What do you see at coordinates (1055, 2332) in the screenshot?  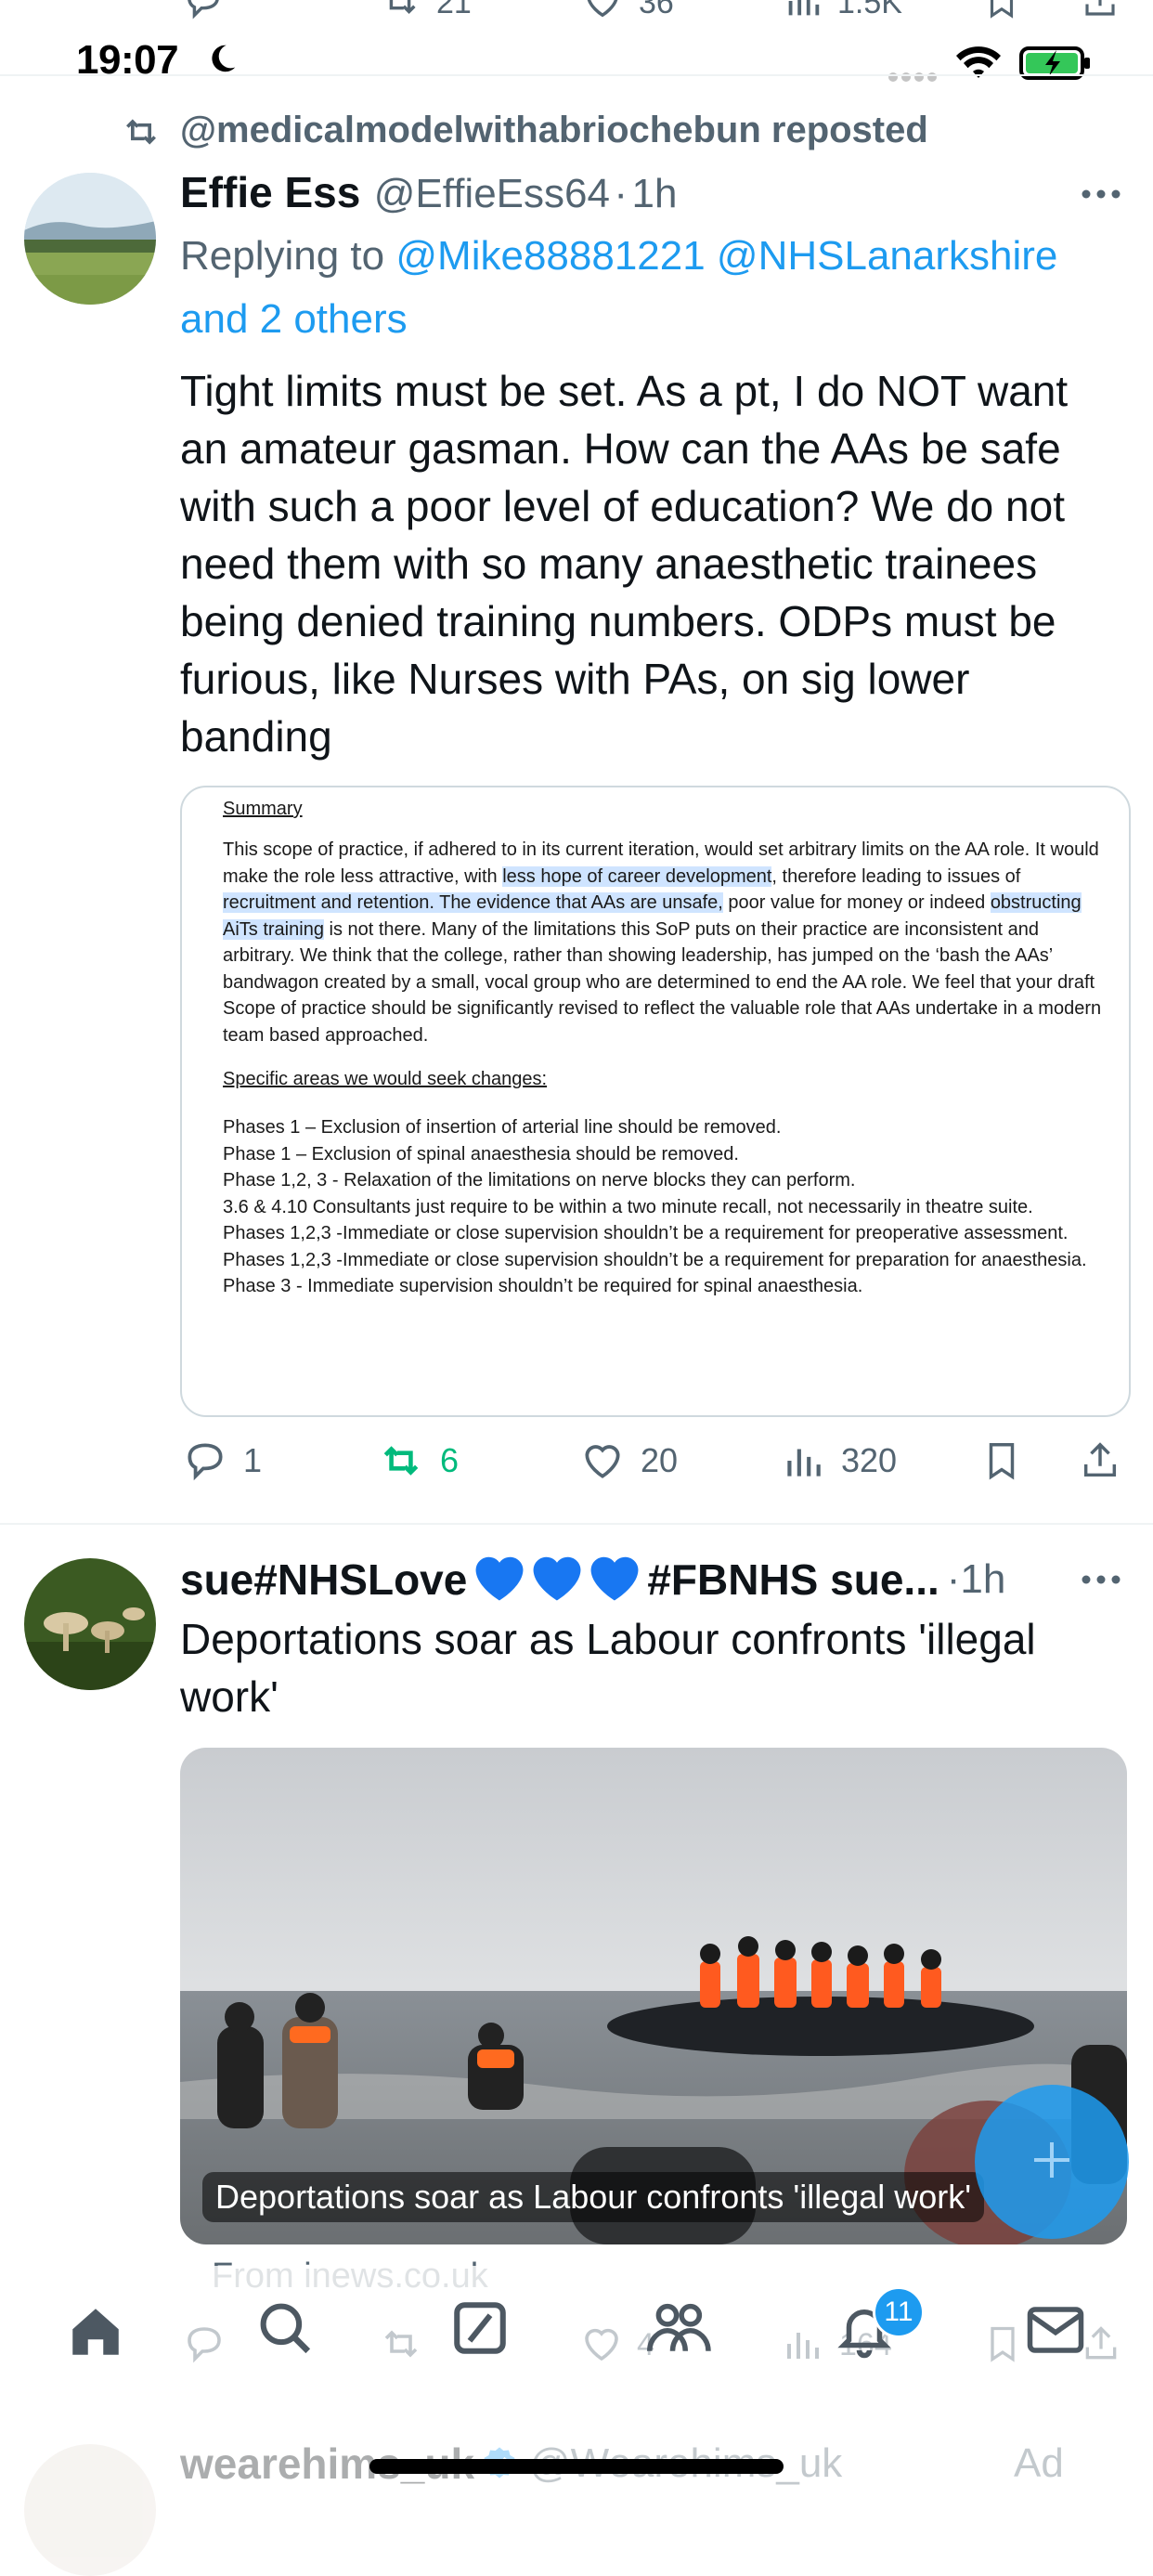 I see `nav-messages-icon` at bounding box center [1055, 2332].